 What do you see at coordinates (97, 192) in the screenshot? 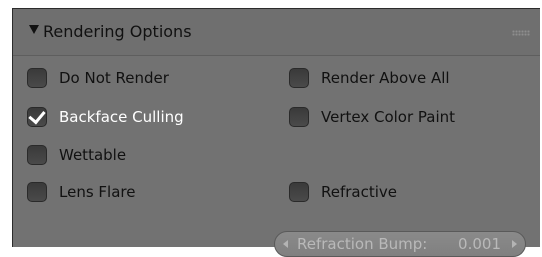
I see `lens-flare-label: Lens Flare` at bounding box center [97, 192].